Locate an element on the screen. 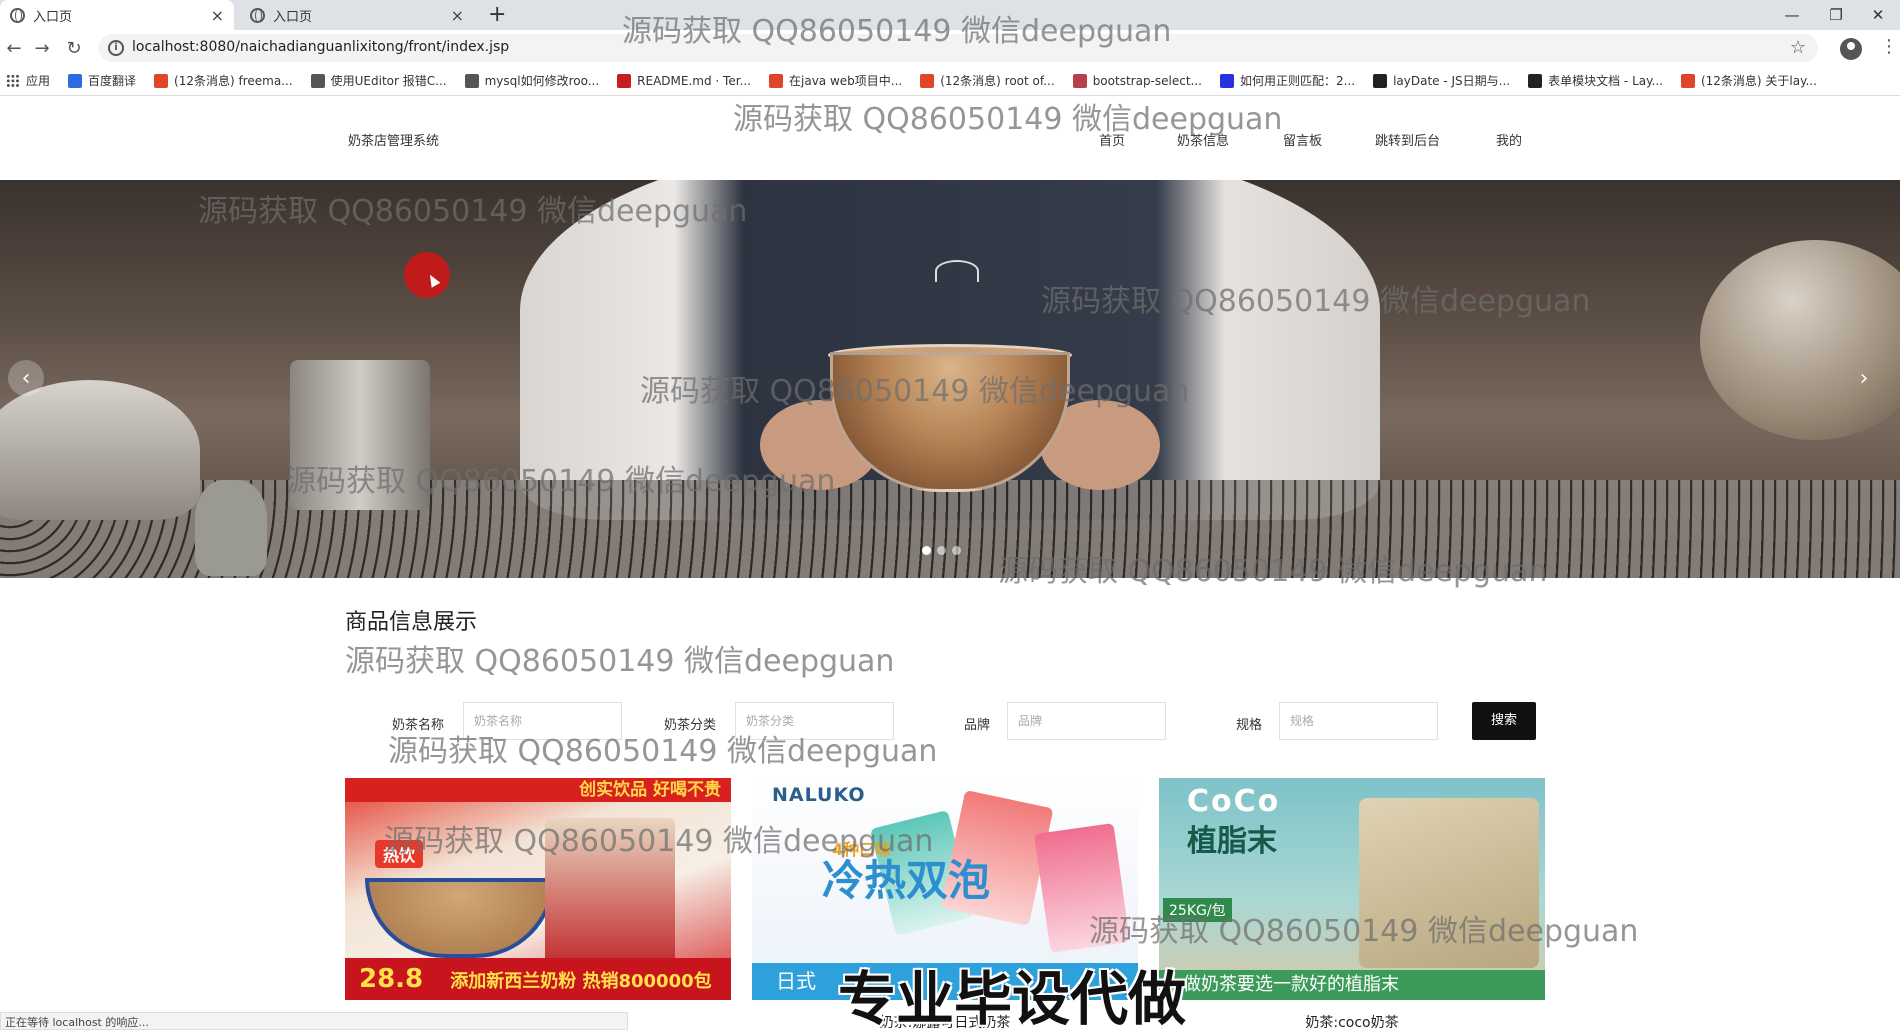 This screenshot has width=1900, height=1036. globe-icon is located at coordinates (257, 15).